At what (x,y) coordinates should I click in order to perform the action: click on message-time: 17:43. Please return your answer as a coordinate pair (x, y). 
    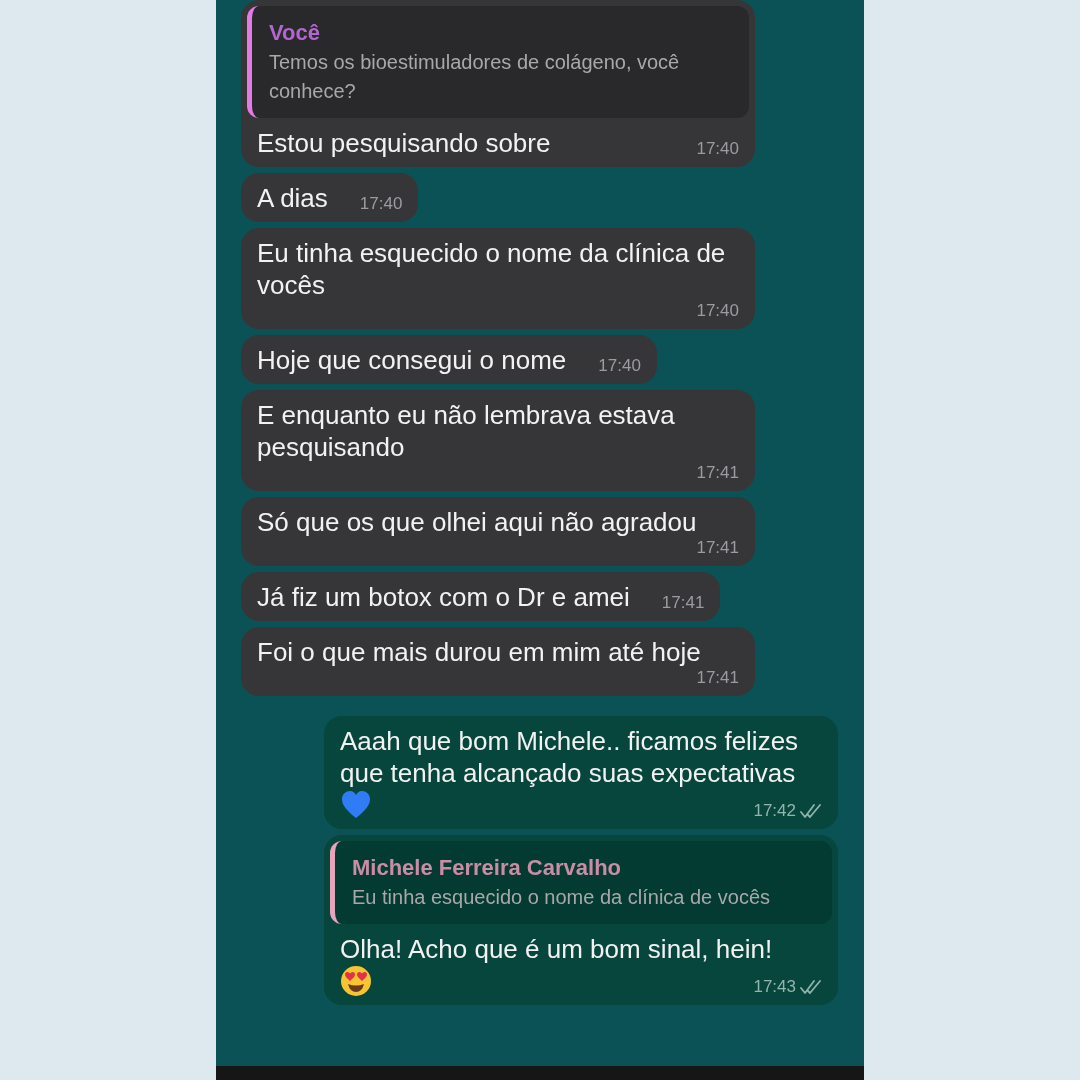
    Looking at the image, I should click on (774, 987).